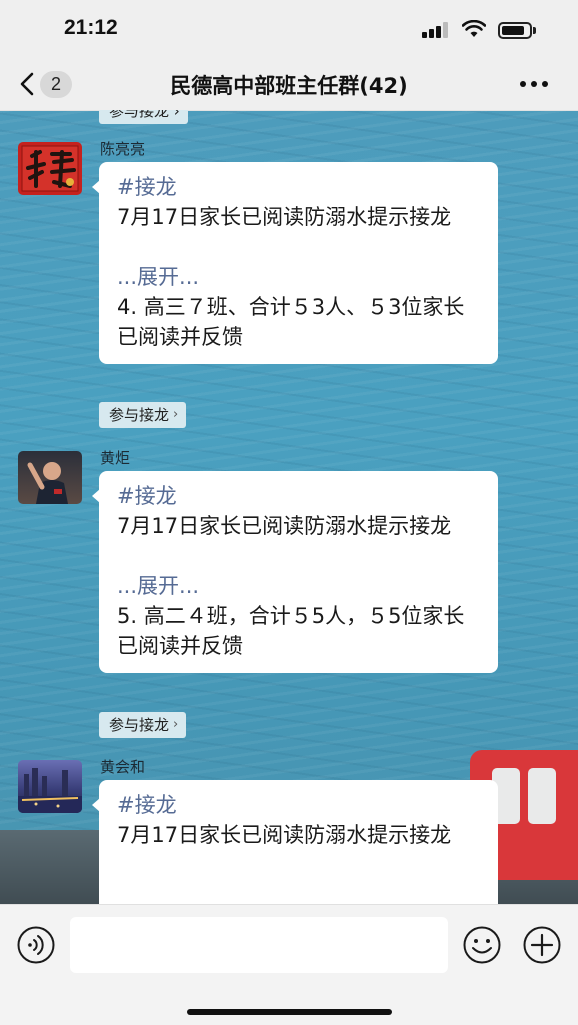  Describe the element at coordinates (115, 458) in the screenshot. I see `sender-name: 黄炬` at that location.